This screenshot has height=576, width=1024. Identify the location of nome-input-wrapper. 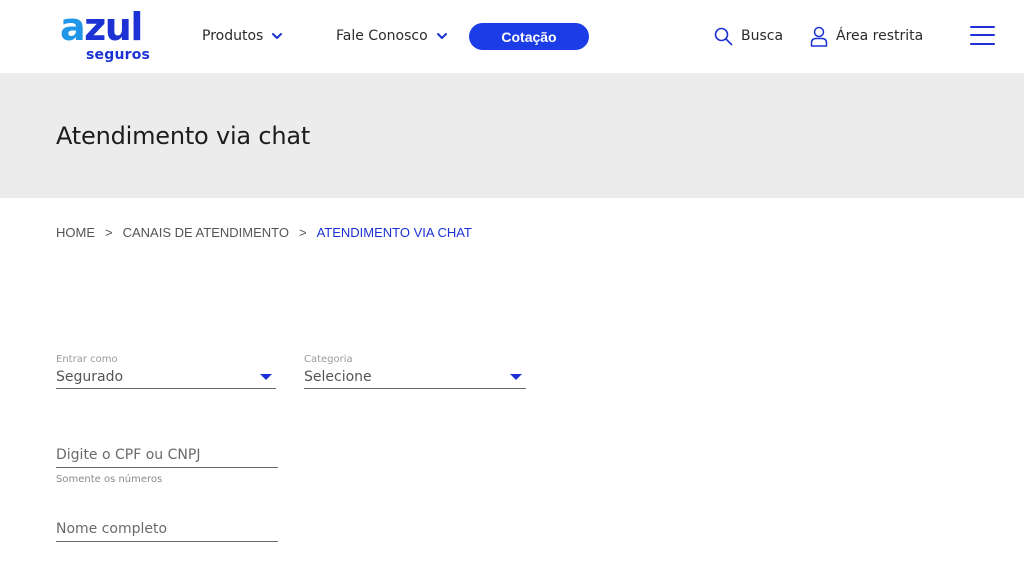
(167, 529).